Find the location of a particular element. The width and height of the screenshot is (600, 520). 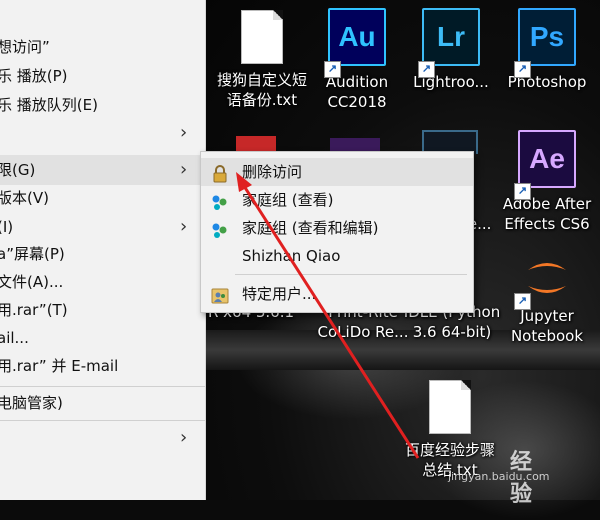

desktop-icon-after-effects: Ae ↗ Adobe After Effects CS6 is located at coordinates (547, 182).